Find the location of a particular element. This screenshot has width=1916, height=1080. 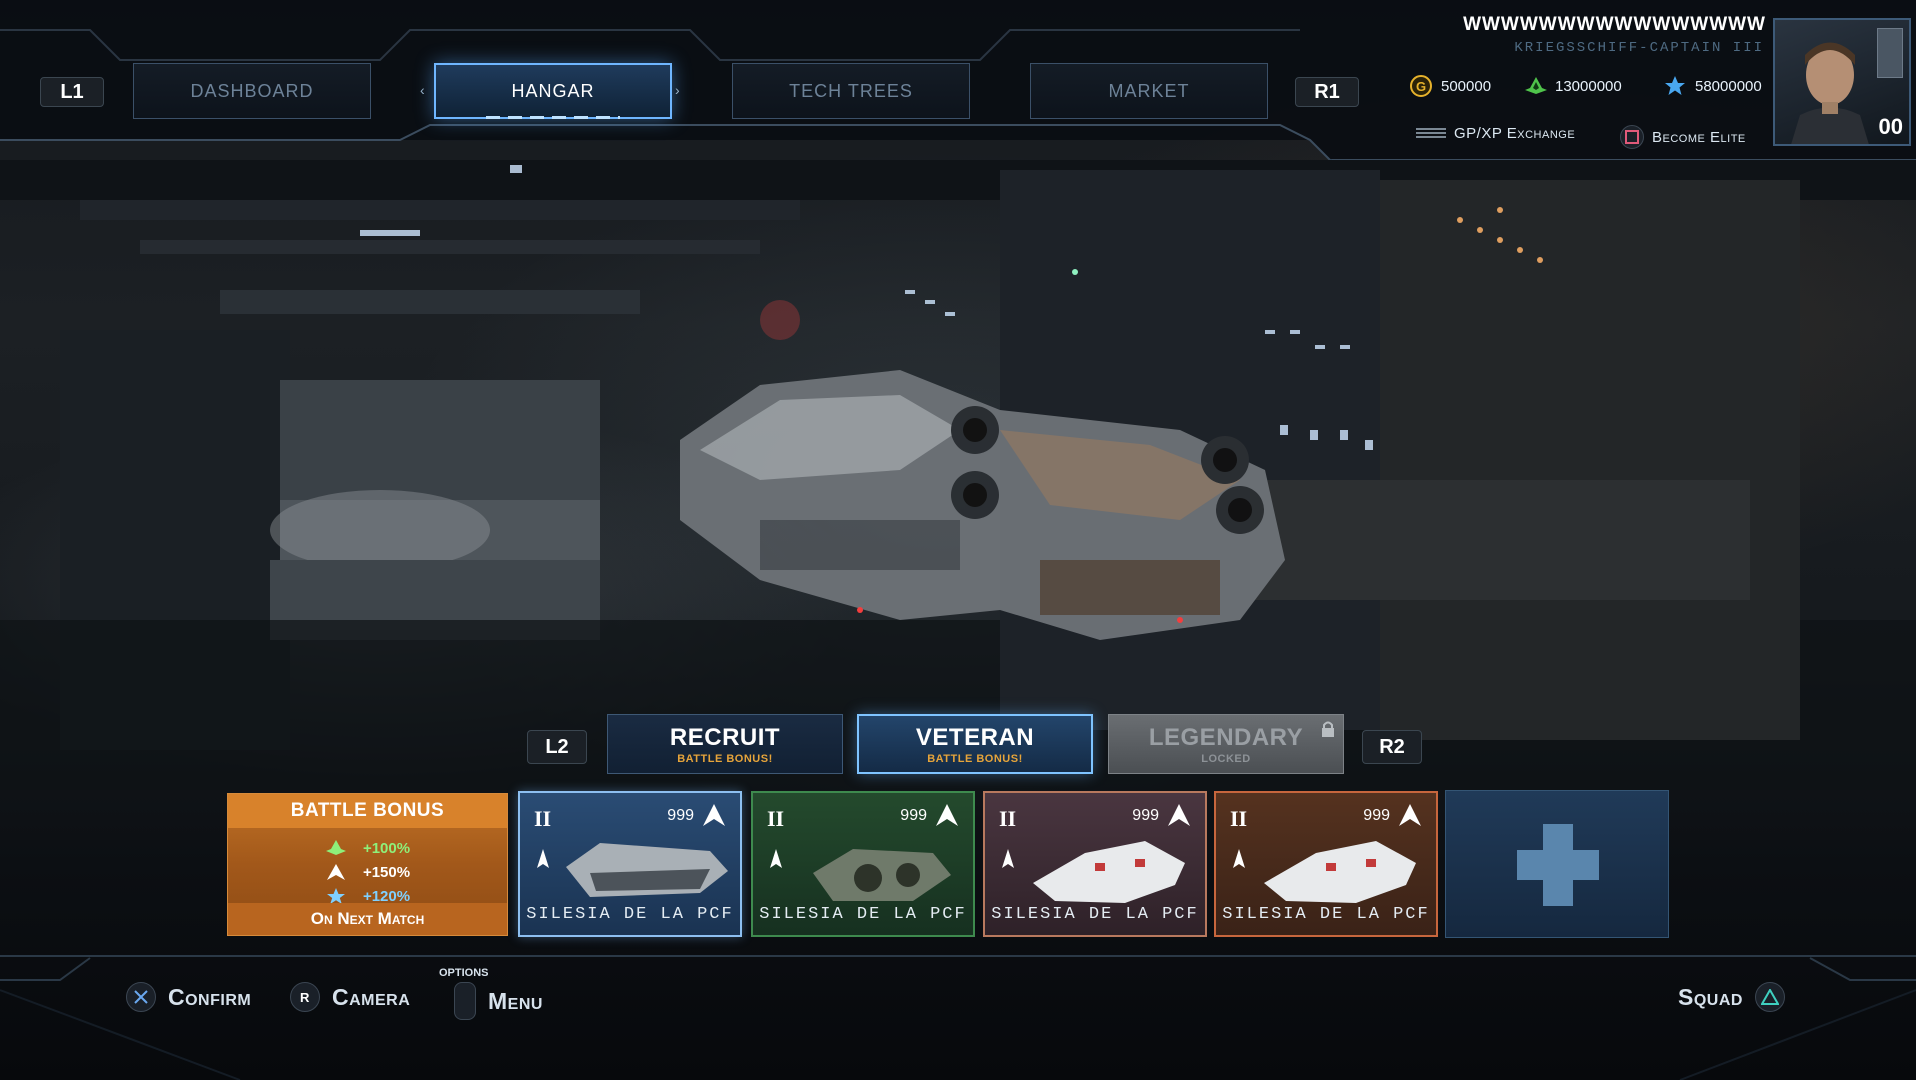

triangle-button-icon is located at coordinates (1769, 997).